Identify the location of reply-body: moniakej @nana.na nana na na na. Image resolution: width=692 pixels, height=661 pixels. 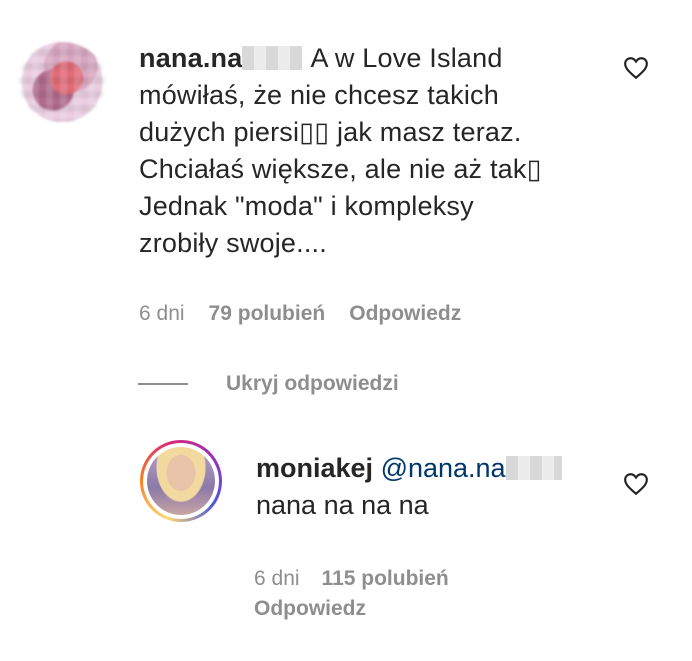
(466, 487).